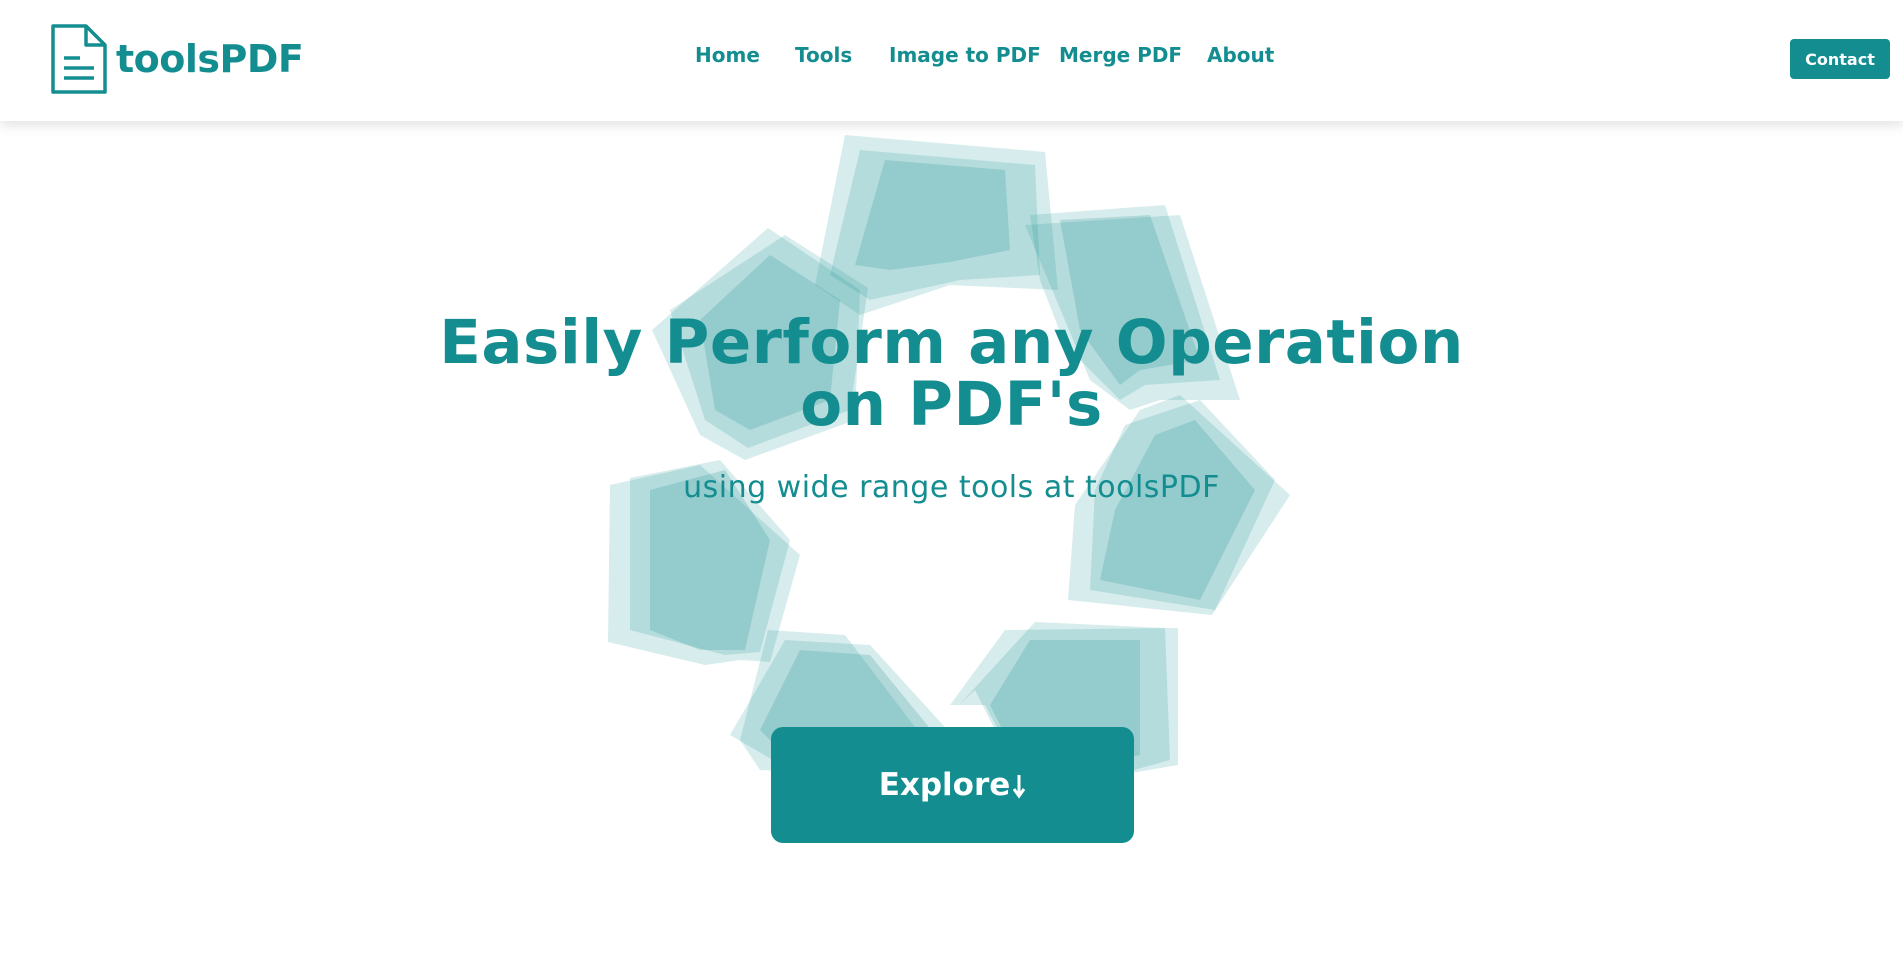  Describe the element at coordinates (823, 55) in the screenshot. I see `nav-item-tools: Tools` at that location.